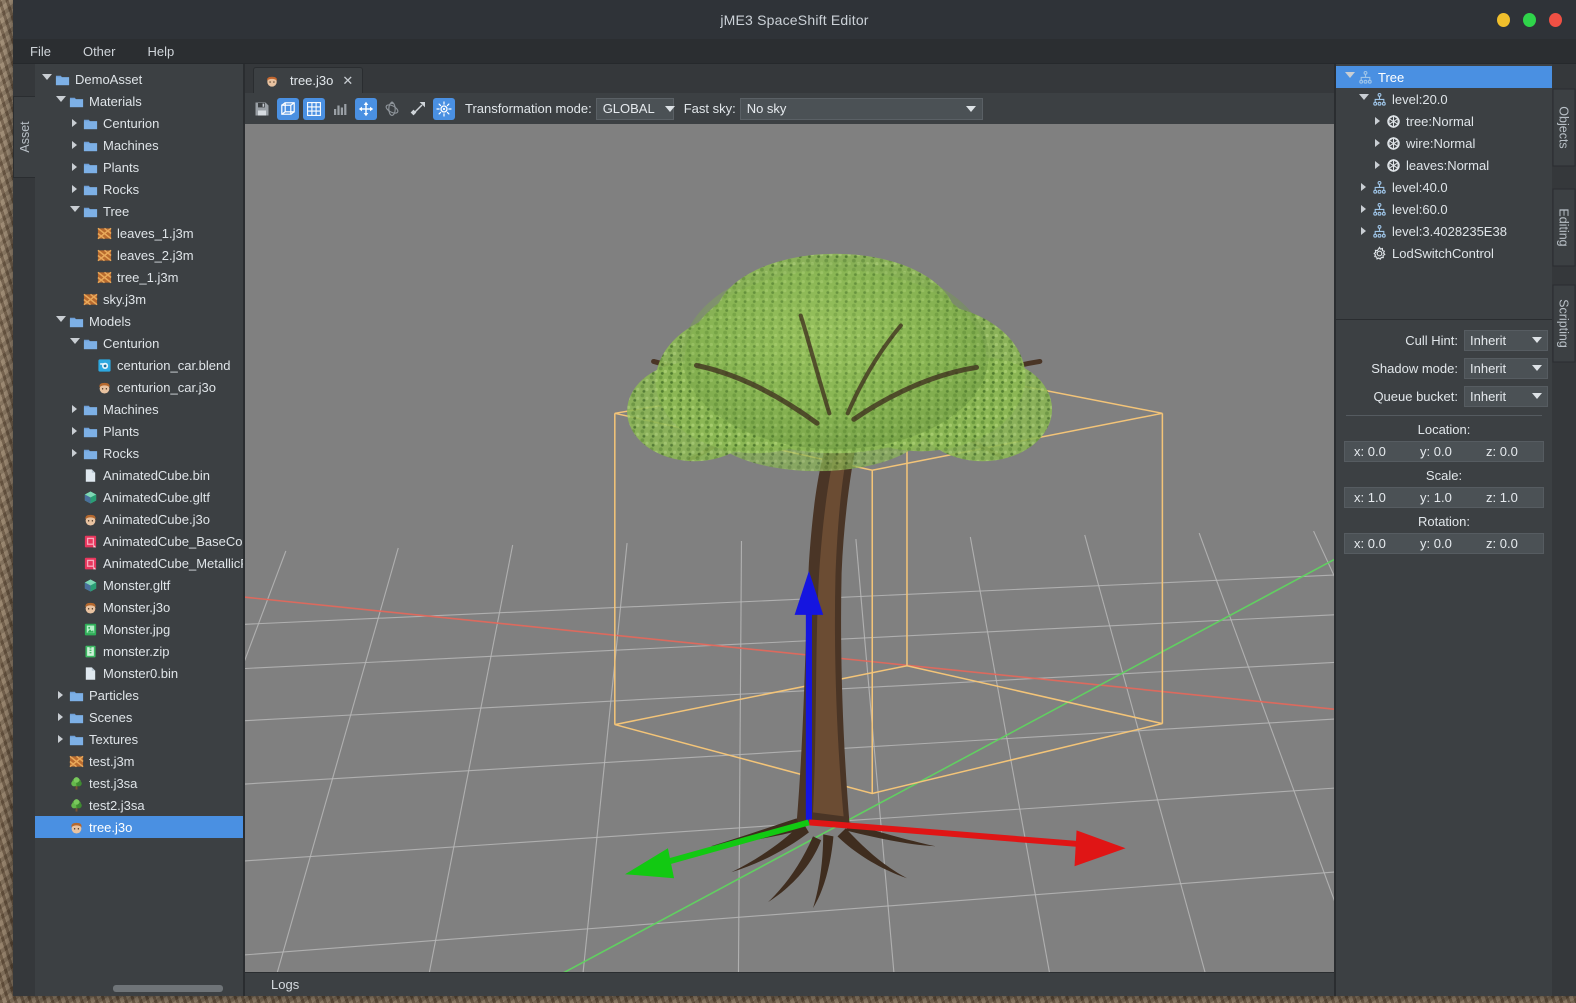 The image size is (1576, 1003). What do you see at coordinates (635, 108) in the screenshot?
I see `transformation-mode-select: GLOBAL` at bounding box center [635, 108].